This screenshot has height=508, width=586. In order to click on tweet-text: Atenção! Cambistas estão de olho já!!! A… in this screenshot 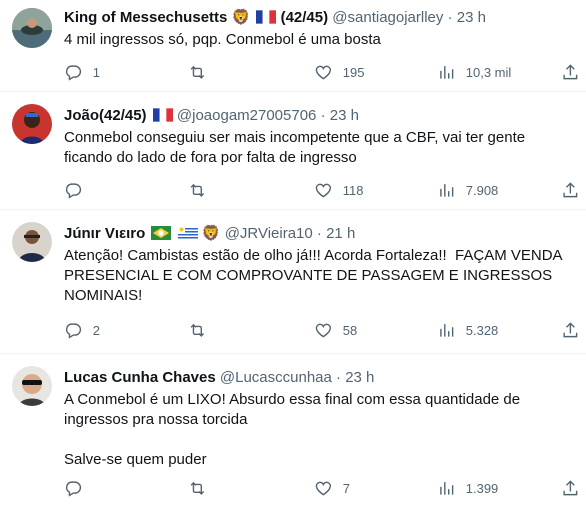, I will do `click(315, 275)`.